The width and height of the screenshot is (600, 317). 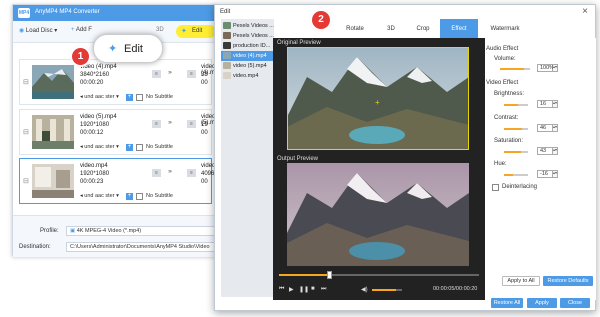 I want to click on convert-arrows-icon: ›››, so click(x=170, y=73).